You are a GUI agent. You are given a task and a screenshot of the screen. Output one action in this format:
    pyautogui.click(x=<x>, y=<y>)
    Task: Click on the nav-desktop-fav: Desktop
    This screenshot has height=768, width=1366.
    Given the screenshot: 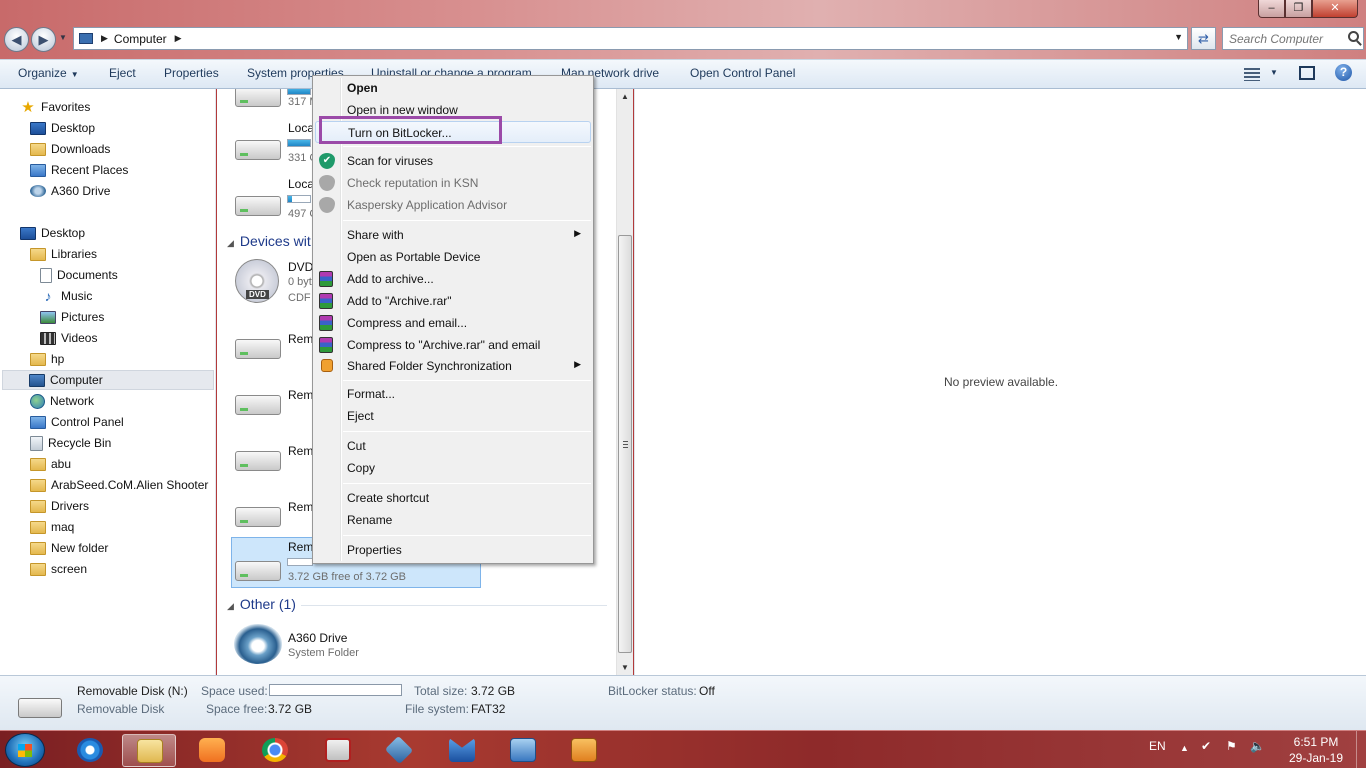 What is the action you would take?
    pyautogui.click(x=62, y=128)
    